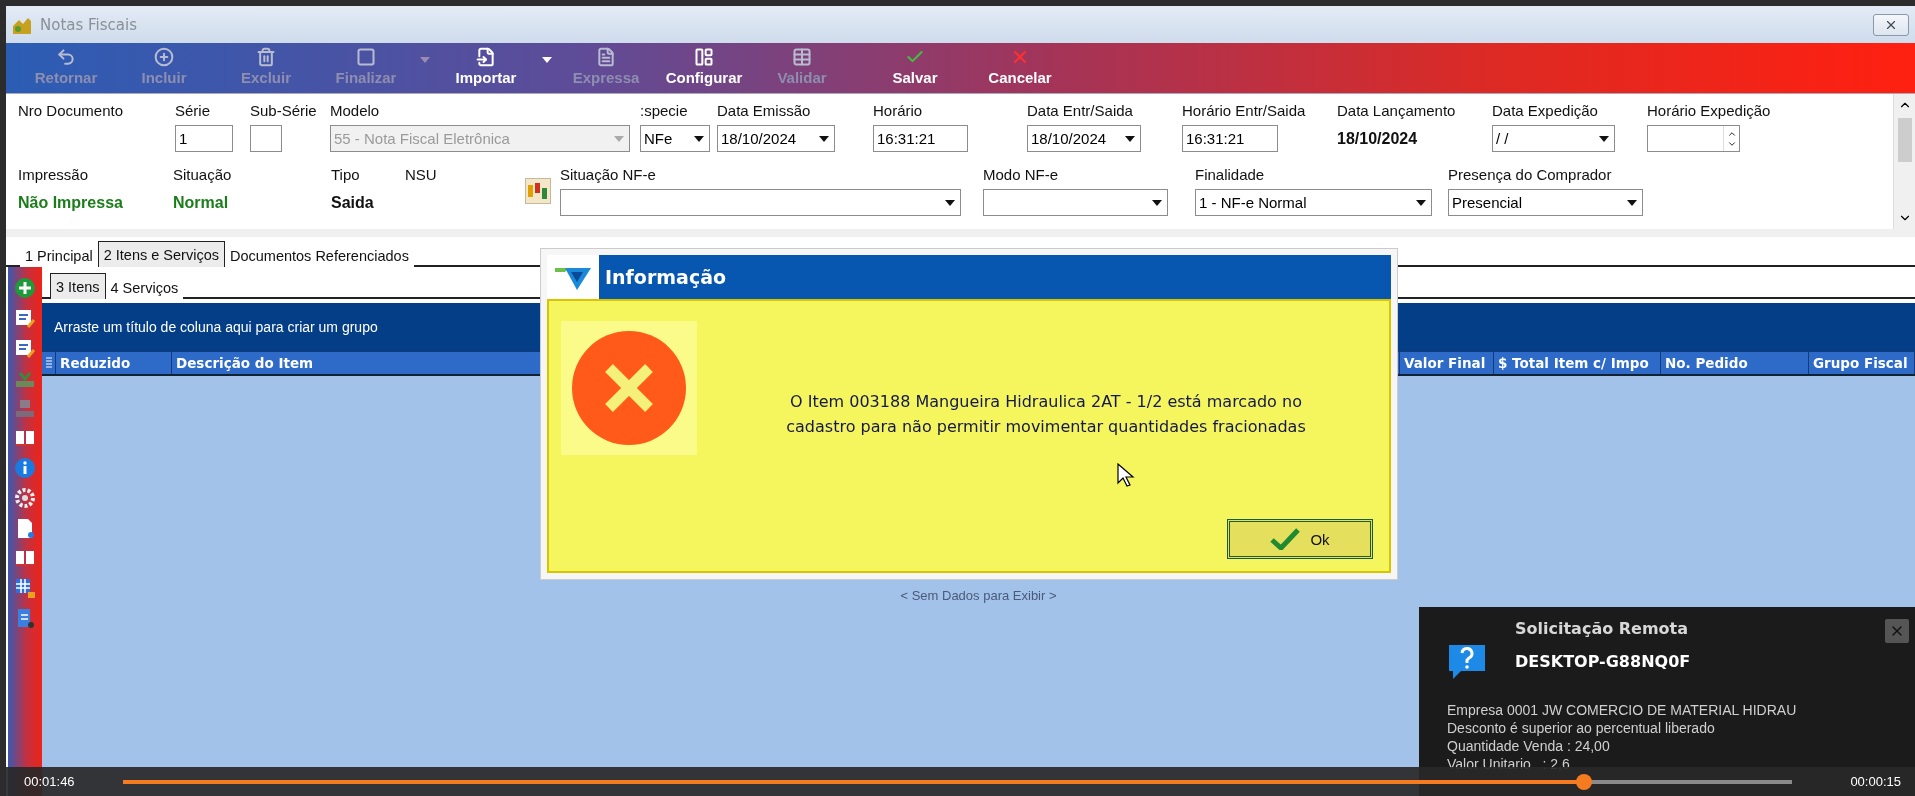  I want to click on field-label: Data Entr/Saida, so click(1080, 110).